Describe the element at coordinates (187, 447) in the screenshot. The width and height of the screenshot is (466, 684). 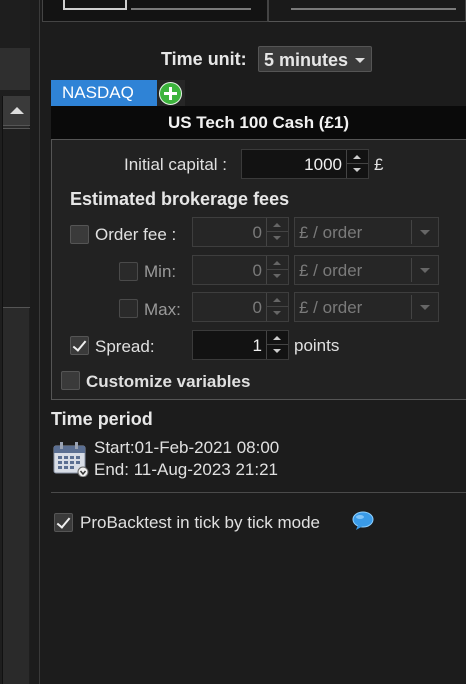
I see `start-date: Start:01-Feb-2021 08:00` at that location.